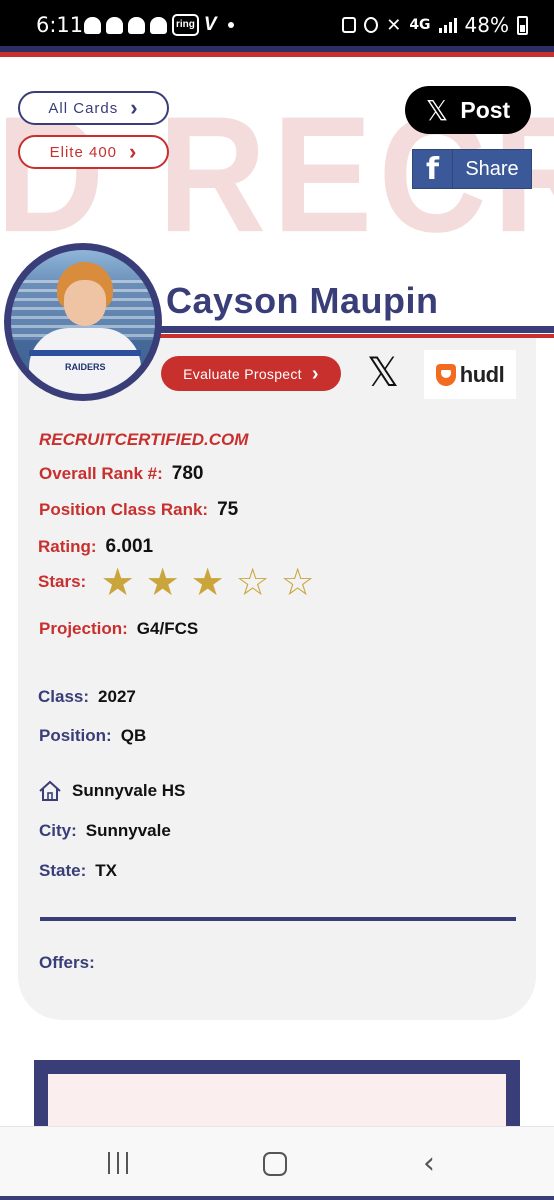 Image resolution: width=554 pixels, height=1200 pixels. Describe the element at coordinates (58, 830) in the screenshot. I see `city-label: City:` at that location.